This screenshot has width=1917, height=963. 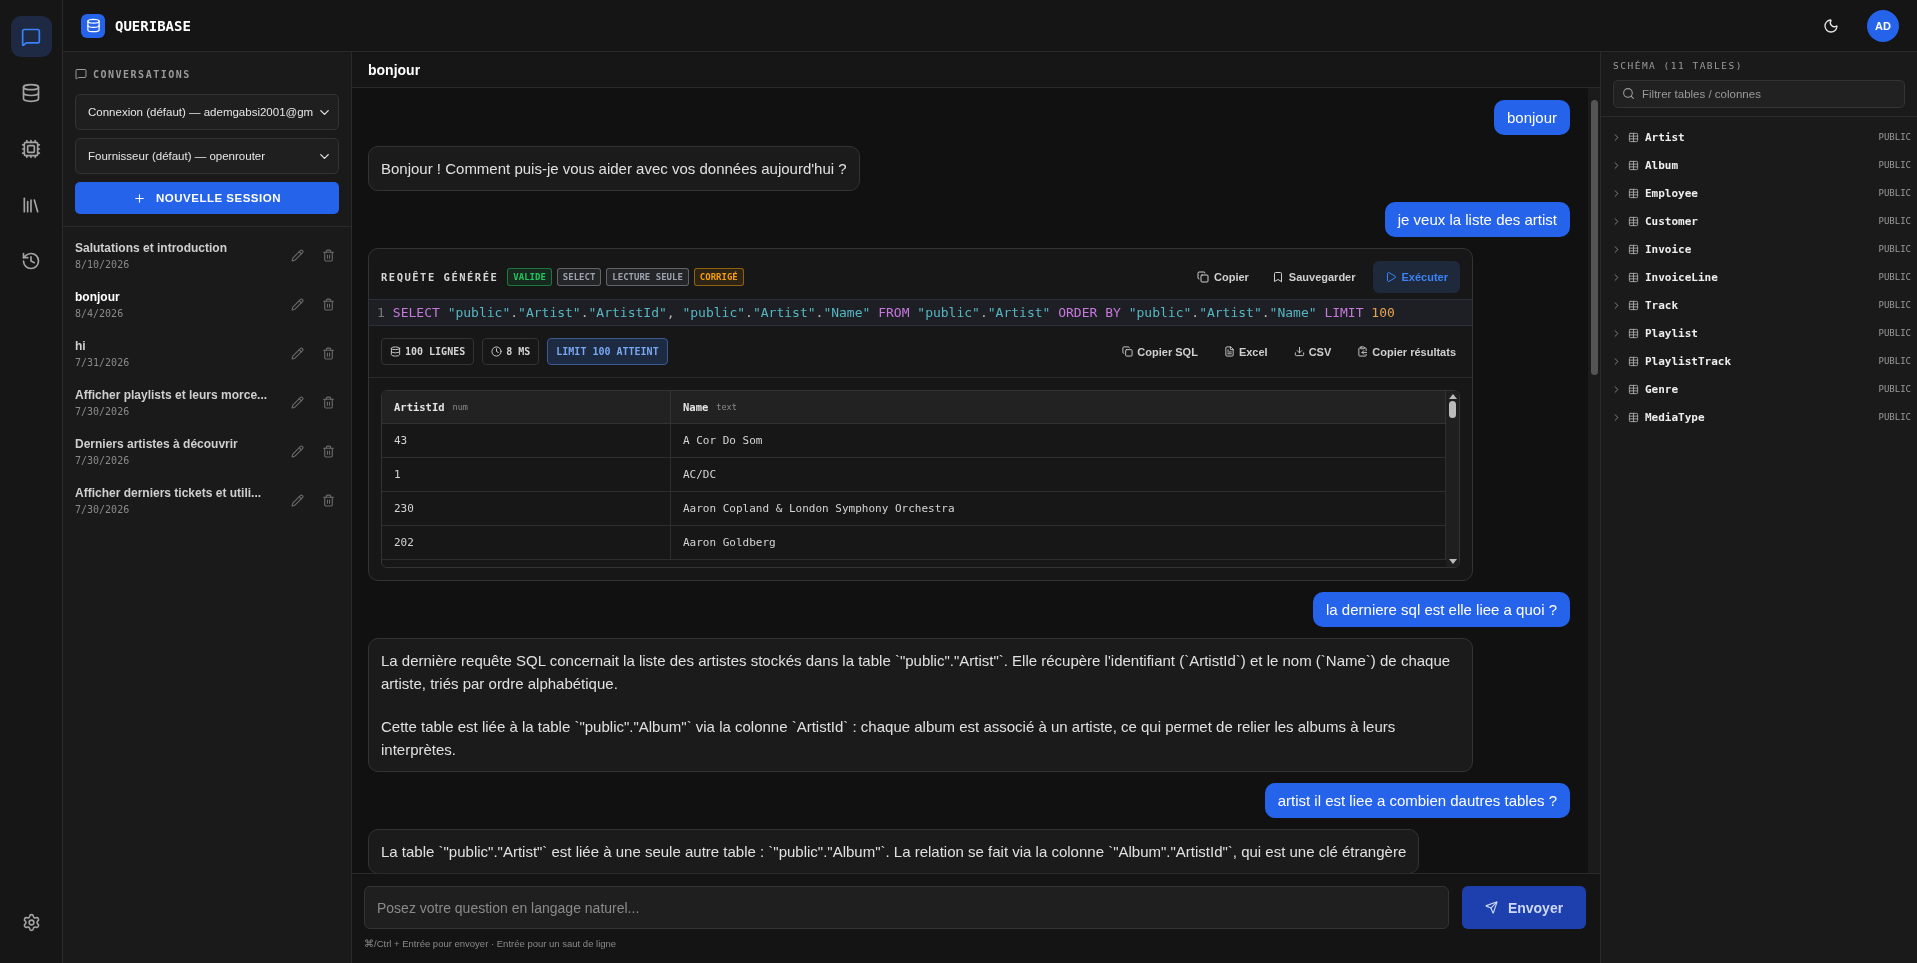 I want to click on table-cell: A Cor Do Som, so click(x=1058, y=441).